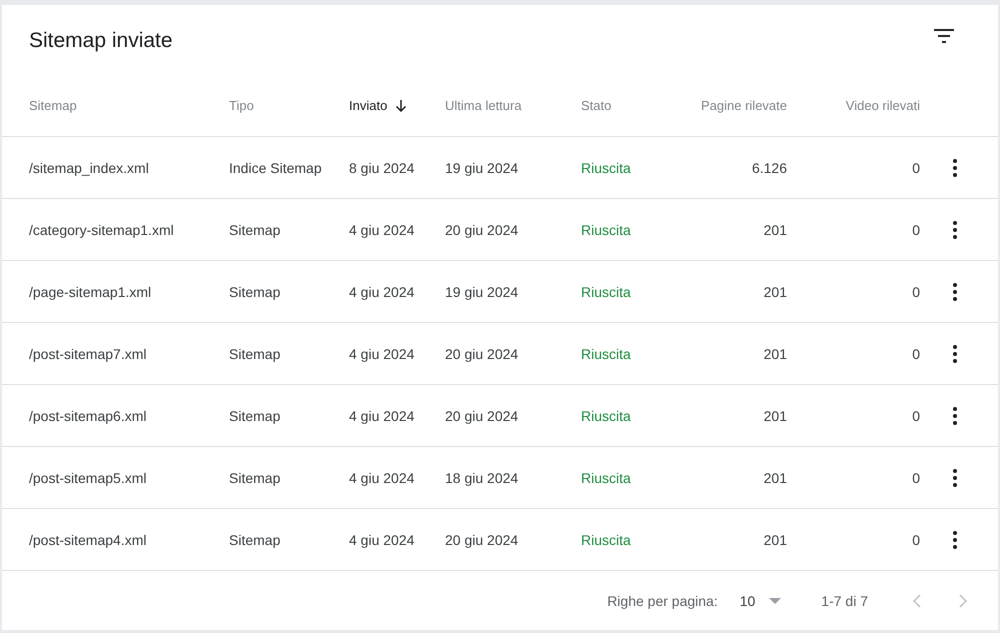  What do you see at coordinates (944, 36) in the screenshot?
I see `filter-icon` at bounding box center [944, 36].